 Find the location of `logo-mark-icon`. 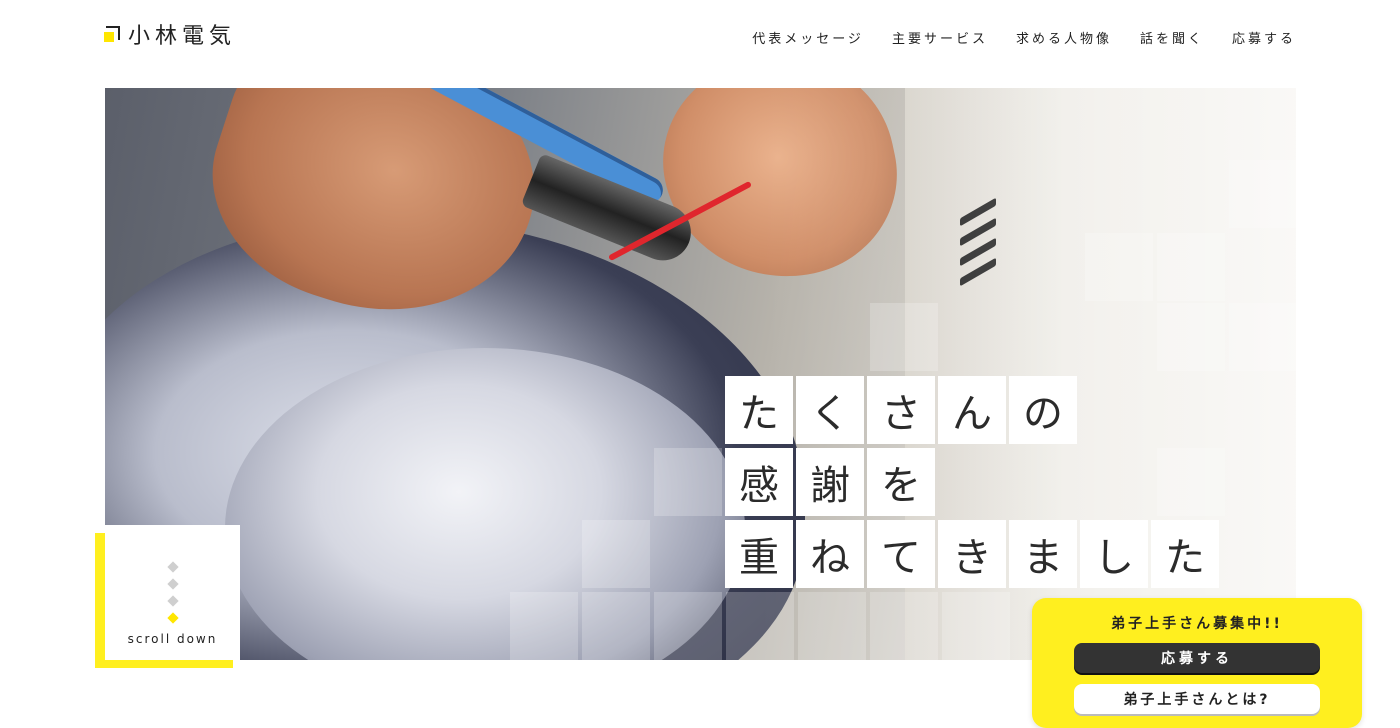

logo-mark-icon is located at coordinates (112, 34).